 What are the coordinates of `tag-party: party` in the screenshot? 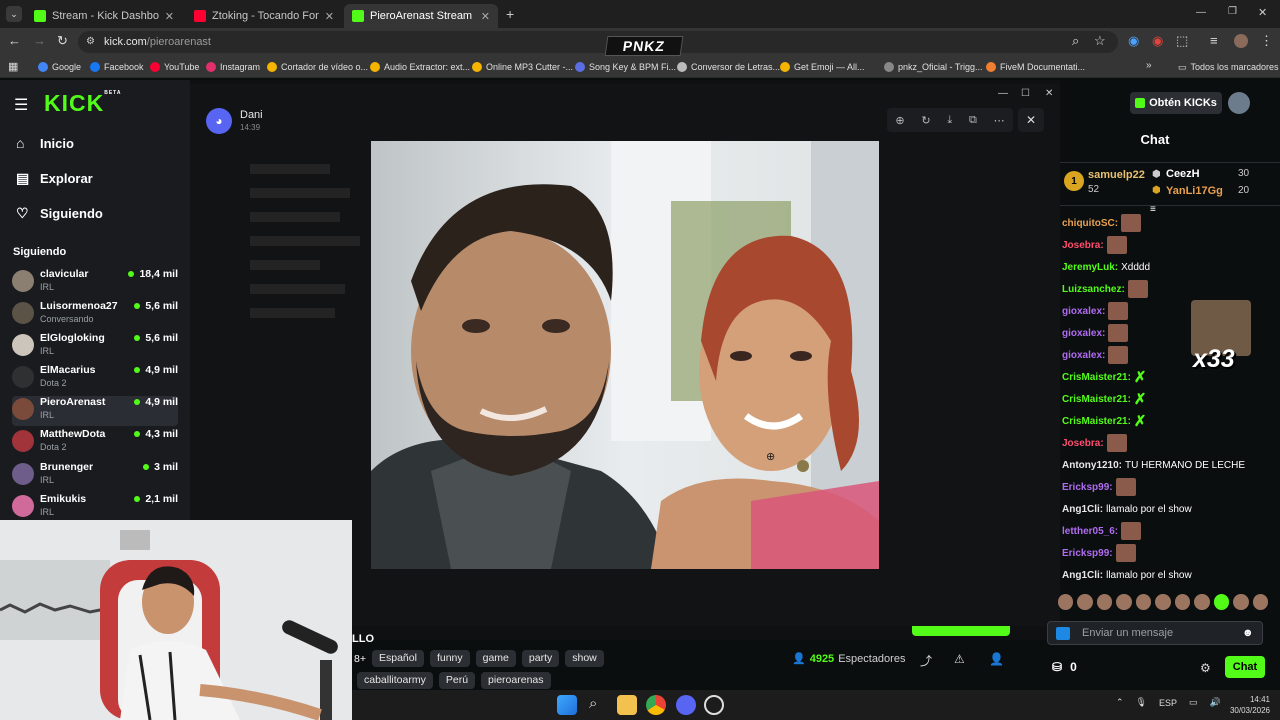 It's located at (540, 658).